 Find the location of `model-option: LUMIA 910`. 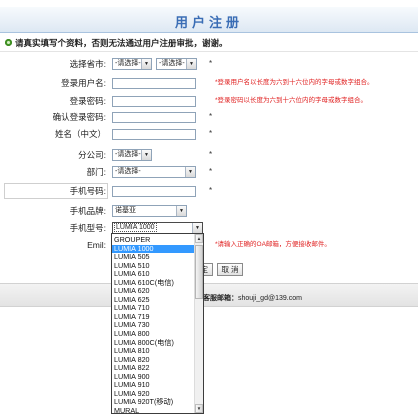

model-option: LUMIA 910 is located at coordinates (153, 385).